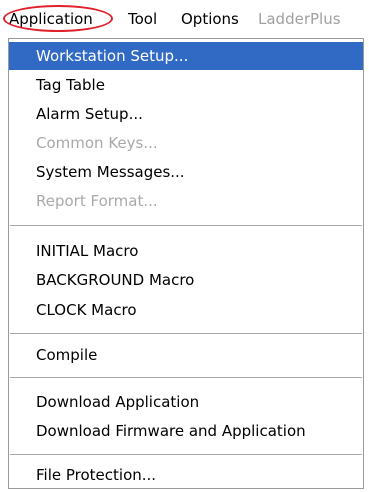 The width and height of the screenshot is (369, 492). I want to click on menu-item-compile: Compile, so click(186, 355).